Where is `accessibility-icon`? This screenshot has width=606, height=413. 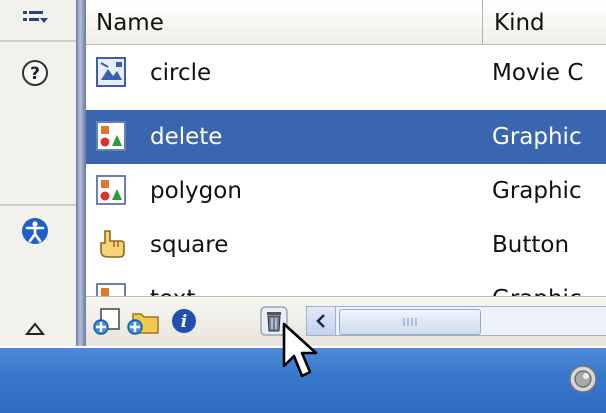
accessibility-icon is located at coordinates (35, 231).